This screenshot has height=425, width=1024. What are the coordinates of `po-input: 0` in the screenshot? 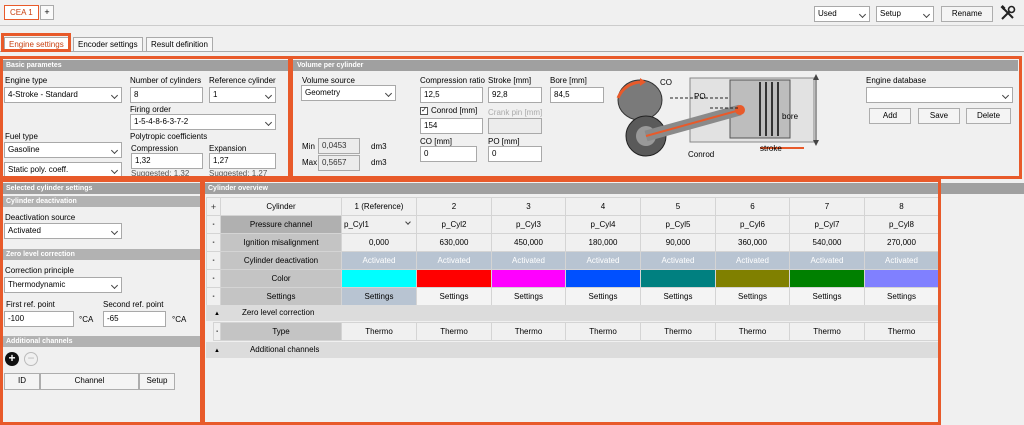 It's located at (515, 154).